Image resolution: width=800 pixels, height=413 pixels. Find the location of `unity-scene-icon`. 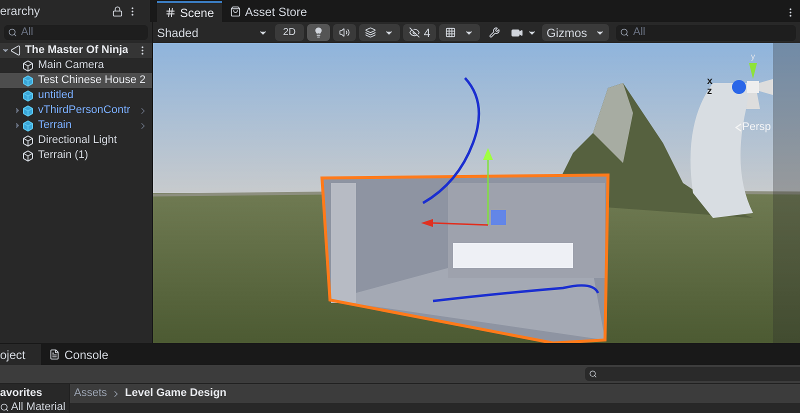

unity-scene-icon is located at coordinates (15, 50).